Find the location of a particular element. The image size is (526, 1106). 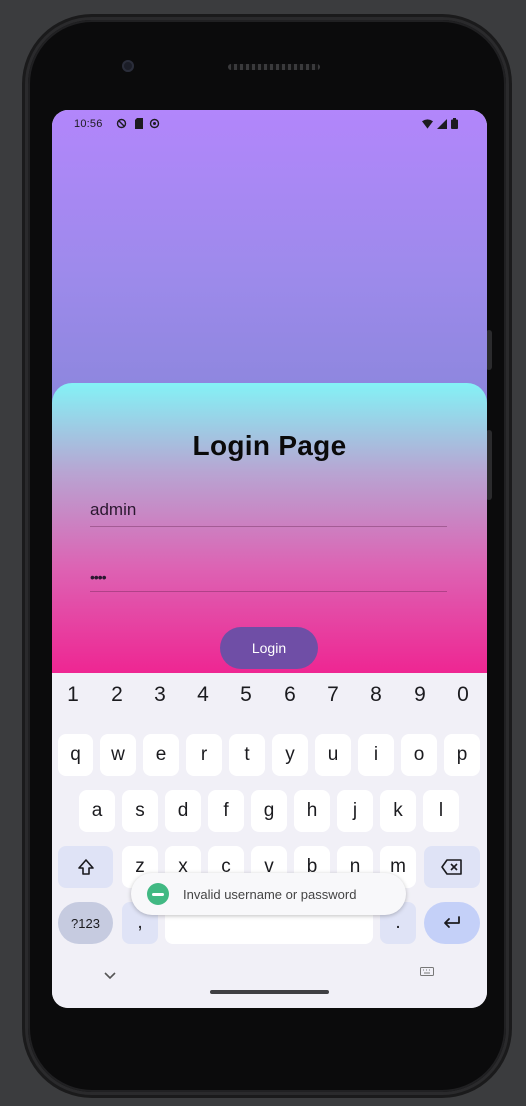

page-title: Login Page is located at coordinates (269, 445).